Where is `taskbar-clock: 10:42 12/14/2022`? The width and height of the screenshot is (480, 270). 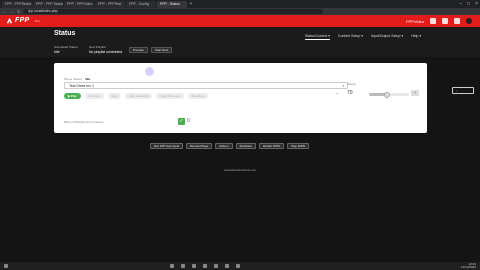 taskbar-clock: 10:42 12/14/2022 is located at coordinates (468, 266).